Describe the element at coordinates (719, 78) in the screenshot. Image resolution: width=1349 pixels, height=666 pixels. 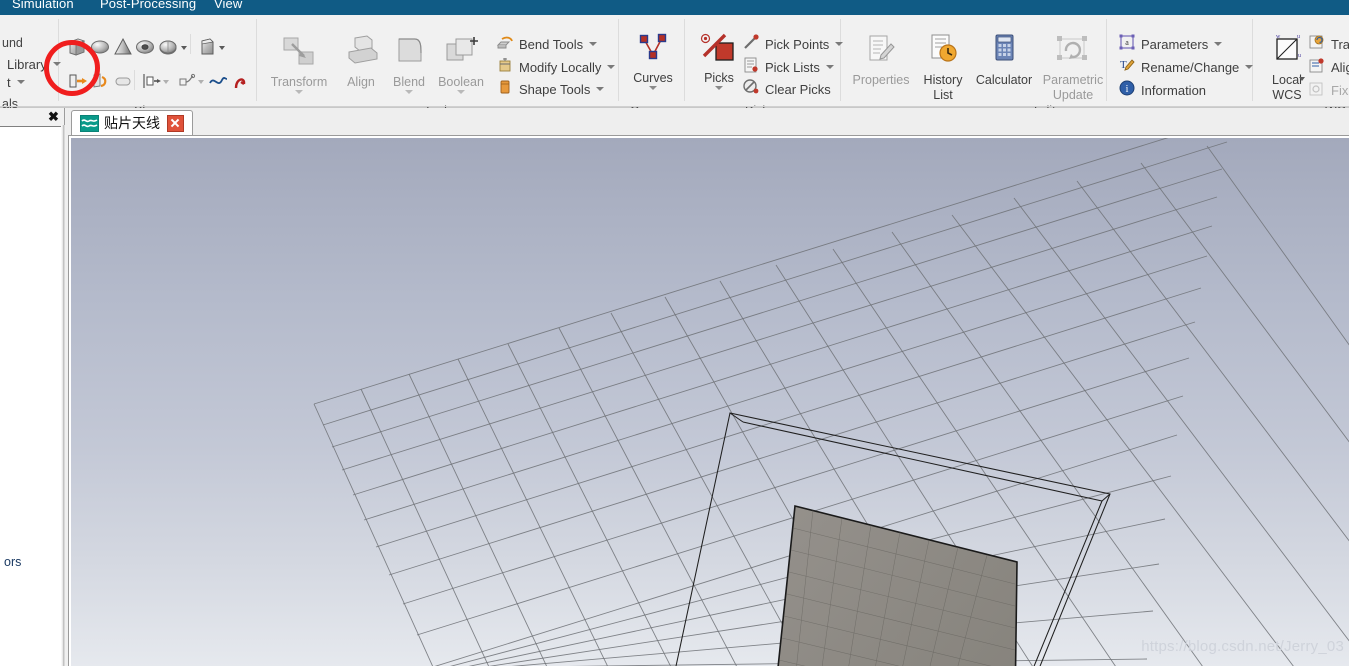
I see `picks-button-label: Picks` at that location.